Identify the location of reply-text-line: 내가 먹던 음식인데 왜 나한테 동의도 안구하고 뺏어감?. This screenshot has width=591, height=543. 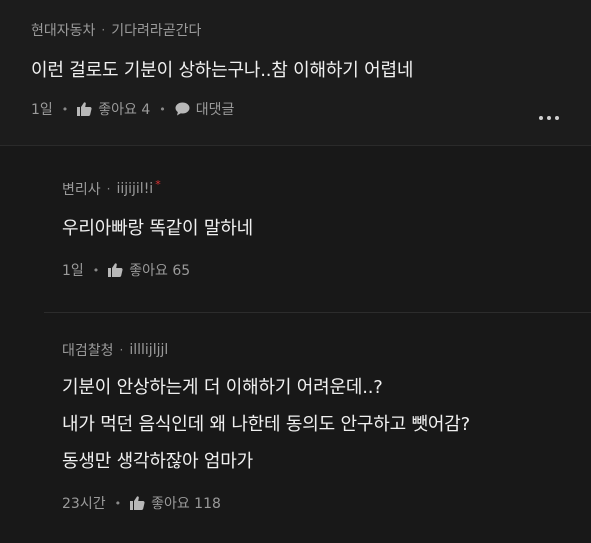
(266, 424).